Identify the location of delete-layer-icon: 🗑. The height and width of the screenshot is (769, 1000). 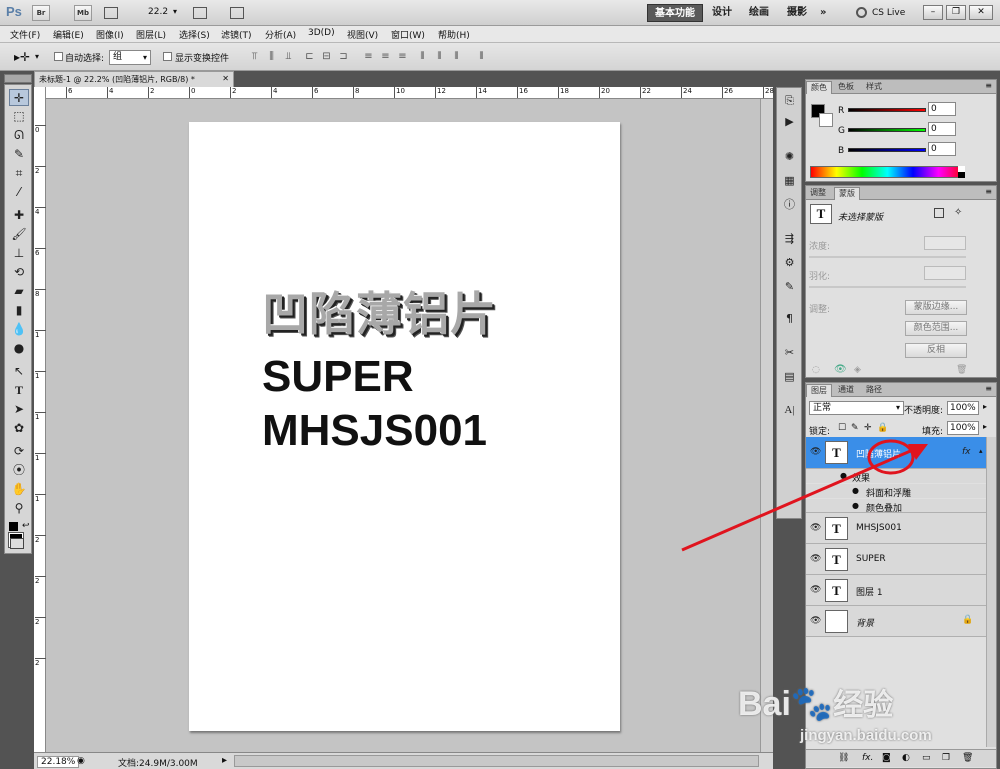
(967, 758).